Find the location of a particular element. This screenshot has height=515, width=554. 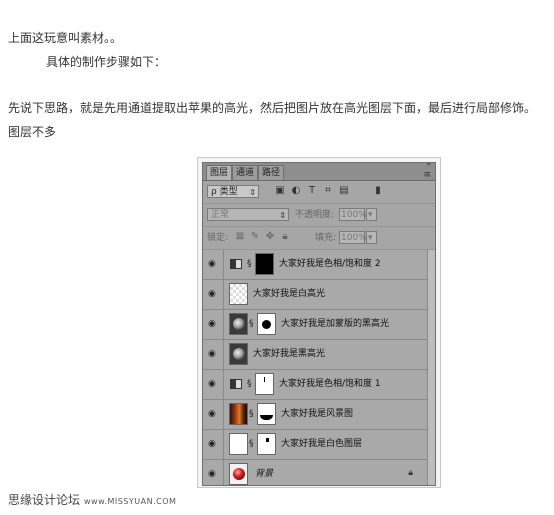

layer-row: ◉ § 大家好我是色相/饱和度 1 is located at coordinates (315, 385).